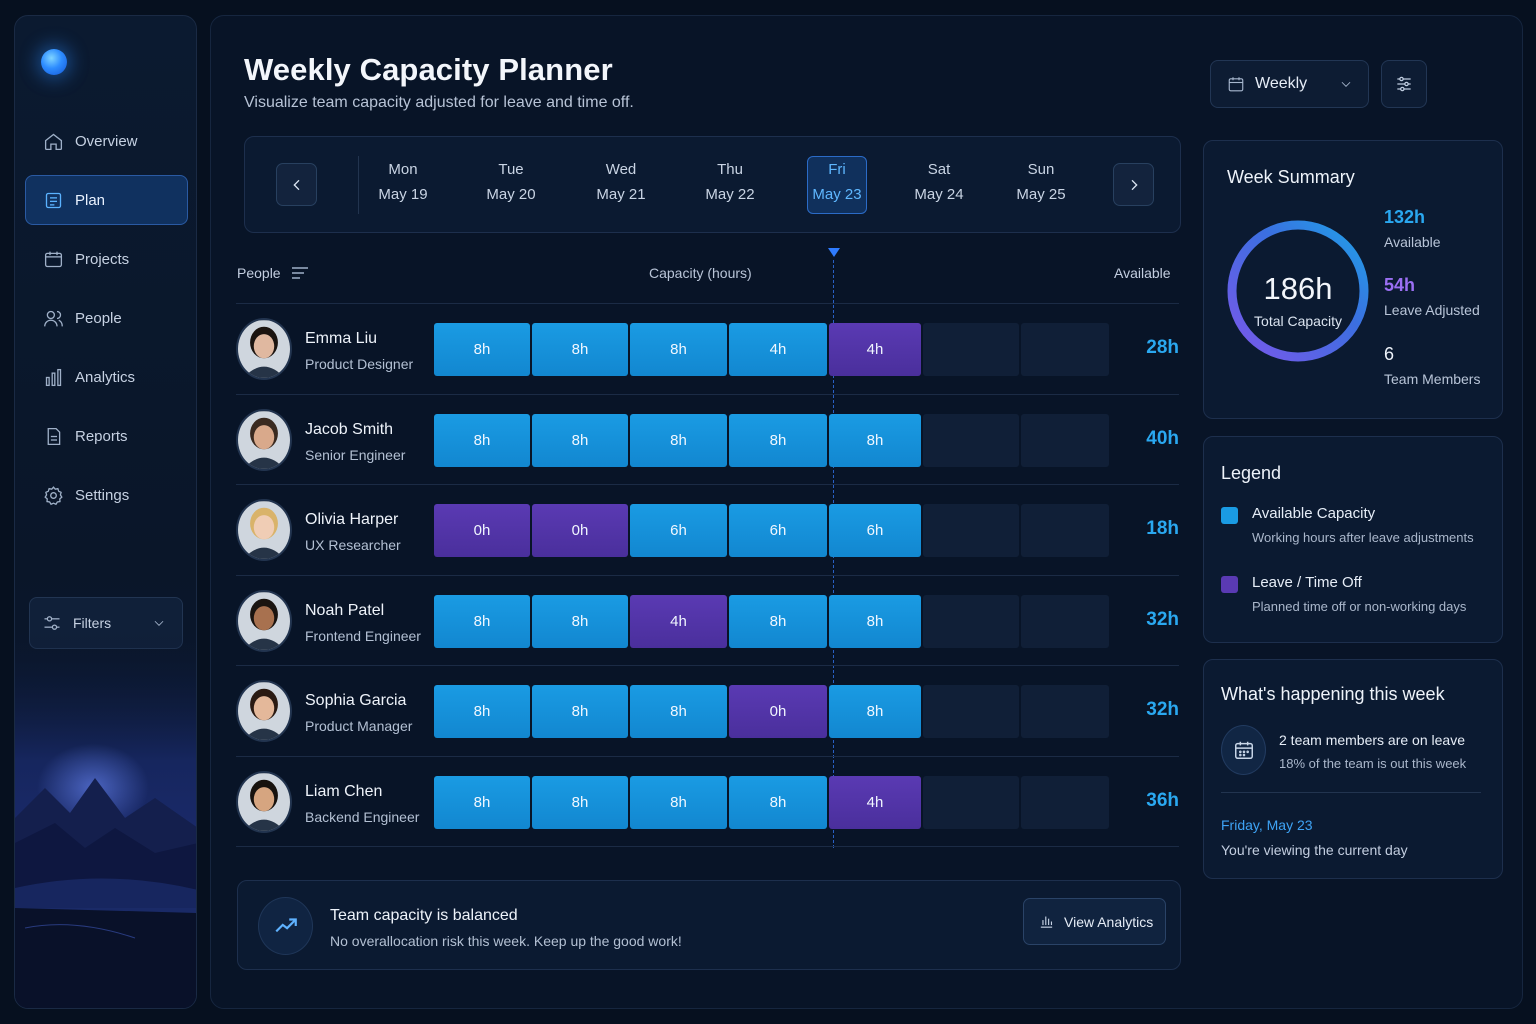 The height and width of the screenshot is (1024, 1536). What do you see at coordinates (53, 200) in the screenshot?
I see `plan-icon` at bounding box center [53, 200].